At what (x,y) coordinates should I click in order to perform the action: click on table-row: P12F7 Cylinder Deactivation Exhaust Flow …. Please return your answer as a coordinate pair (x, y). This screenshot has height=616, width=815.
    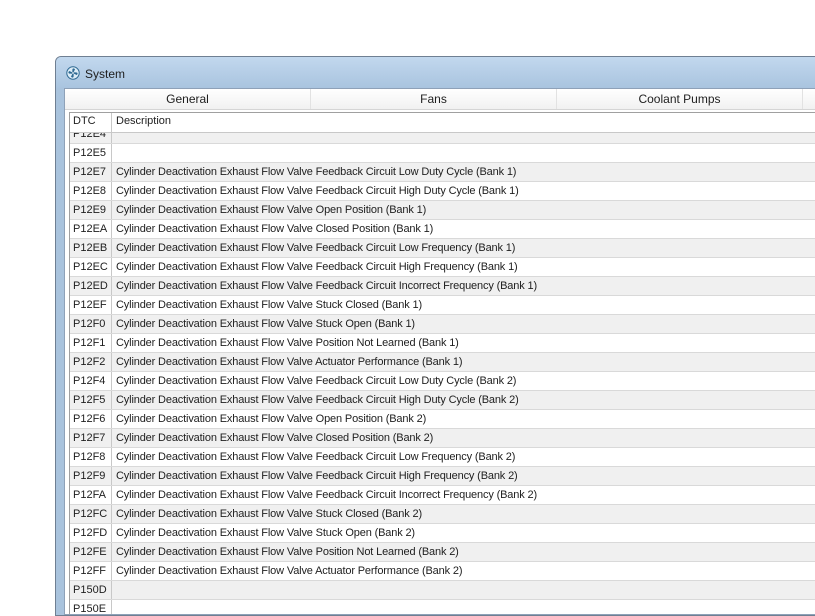
    Looking at the image, I should click on (442, 438).